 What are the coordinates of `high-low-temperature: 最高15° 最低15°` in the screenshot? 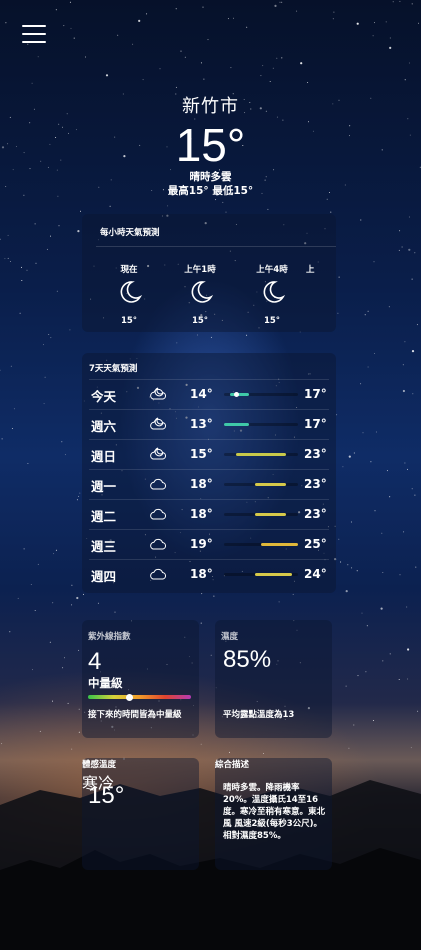 It's located at (210, 191).